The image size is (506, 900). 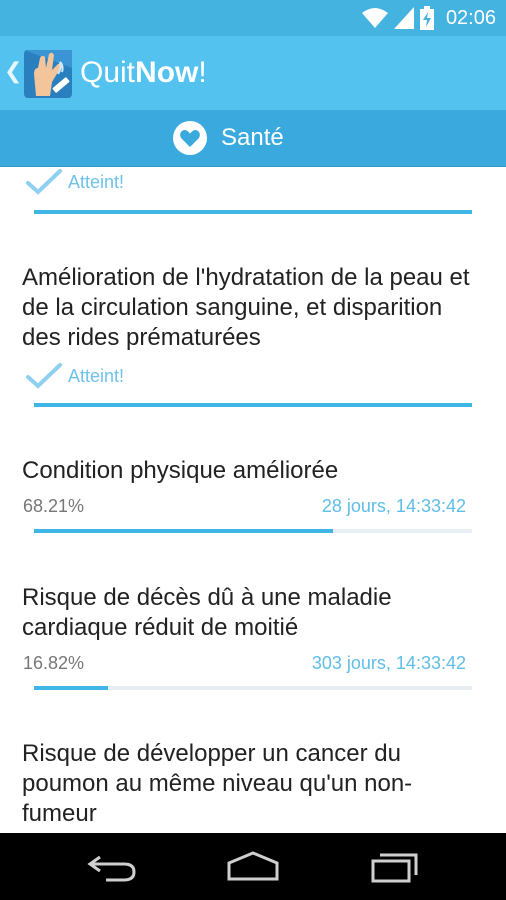 What do you see at coordinates (374, 18) in the screenshot?
I see `wifi-icon` at bounding box center [374, 18].